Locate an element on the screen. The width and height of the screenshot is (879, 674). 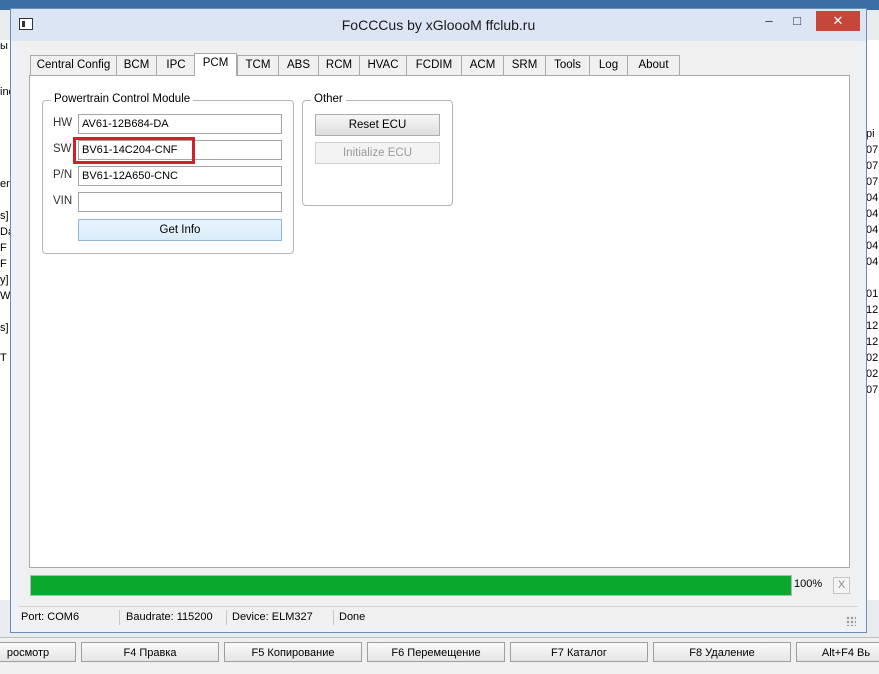
bg-left-text: T is located at coordinates (3, 358).